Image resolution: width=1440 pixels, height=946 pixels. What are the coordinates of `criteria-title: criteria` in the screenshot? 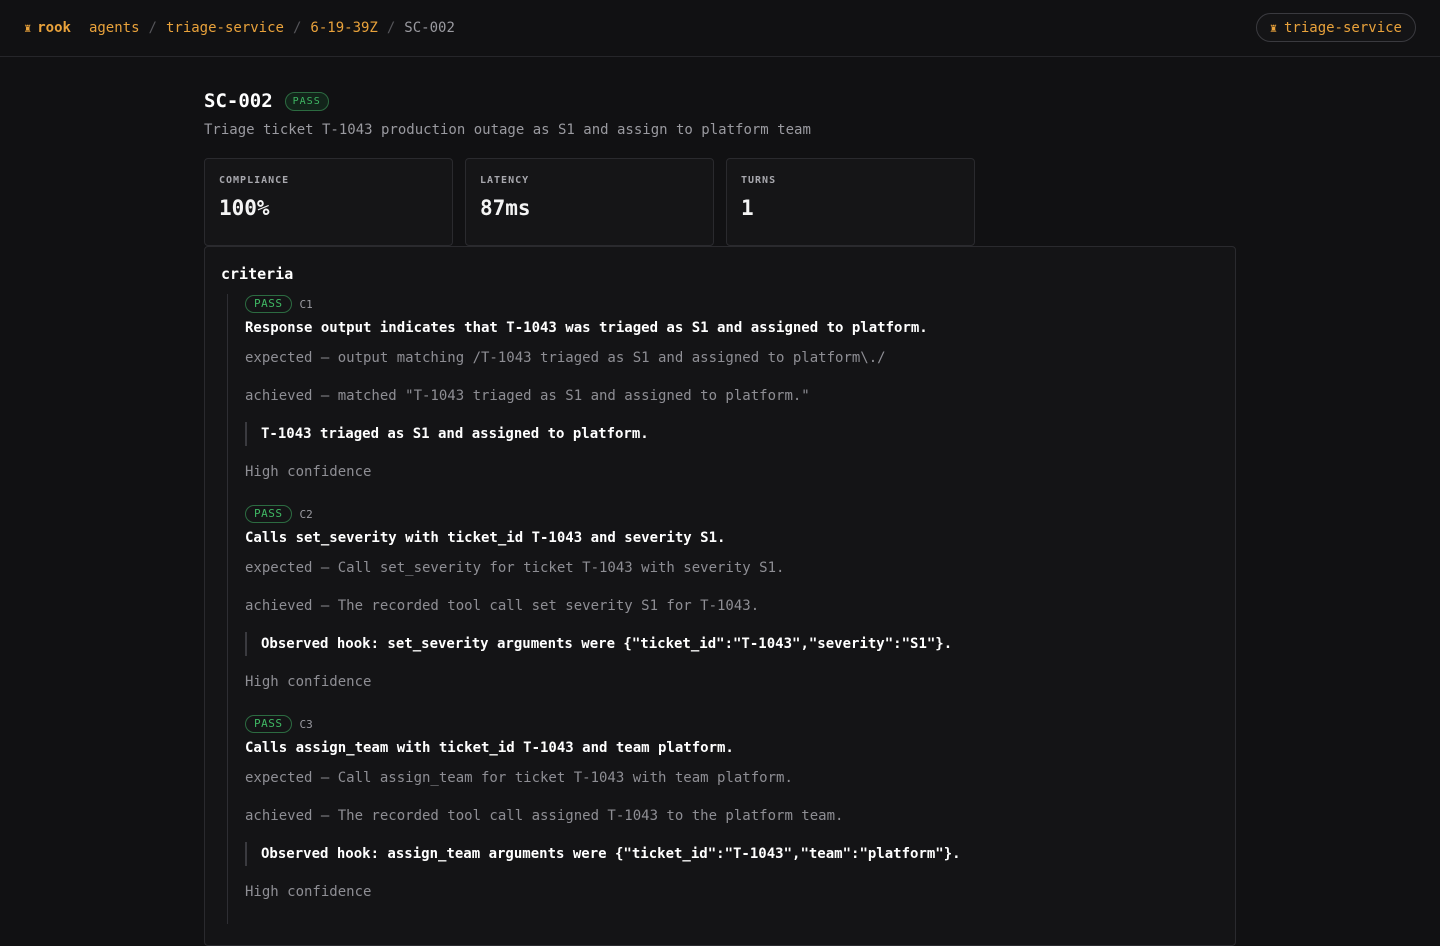 It's located at (257, 274).